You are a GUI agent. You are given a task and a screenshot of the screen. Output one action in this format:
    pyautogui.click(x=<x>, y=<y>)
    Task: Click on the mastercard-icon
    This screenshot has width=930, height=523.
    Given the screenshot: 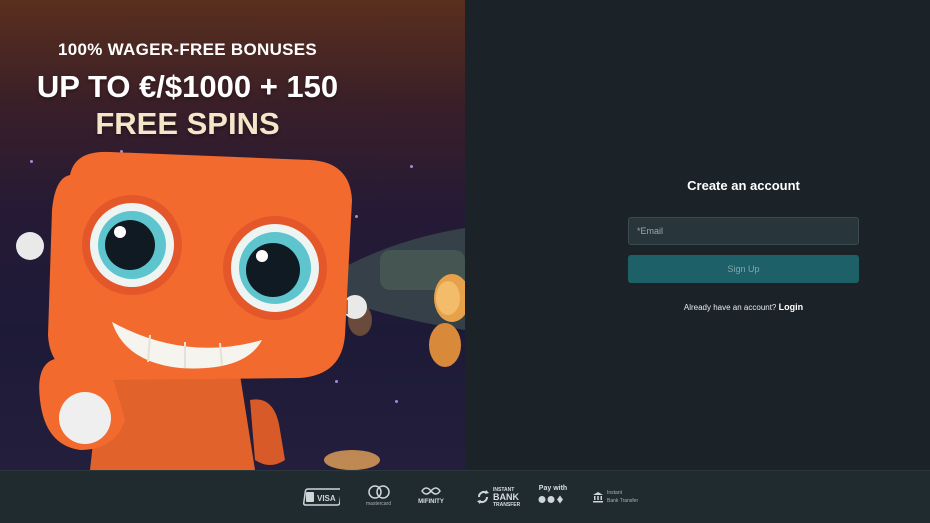 What is the action you would take?
    pyautogui.click(x=378, y=492)
    